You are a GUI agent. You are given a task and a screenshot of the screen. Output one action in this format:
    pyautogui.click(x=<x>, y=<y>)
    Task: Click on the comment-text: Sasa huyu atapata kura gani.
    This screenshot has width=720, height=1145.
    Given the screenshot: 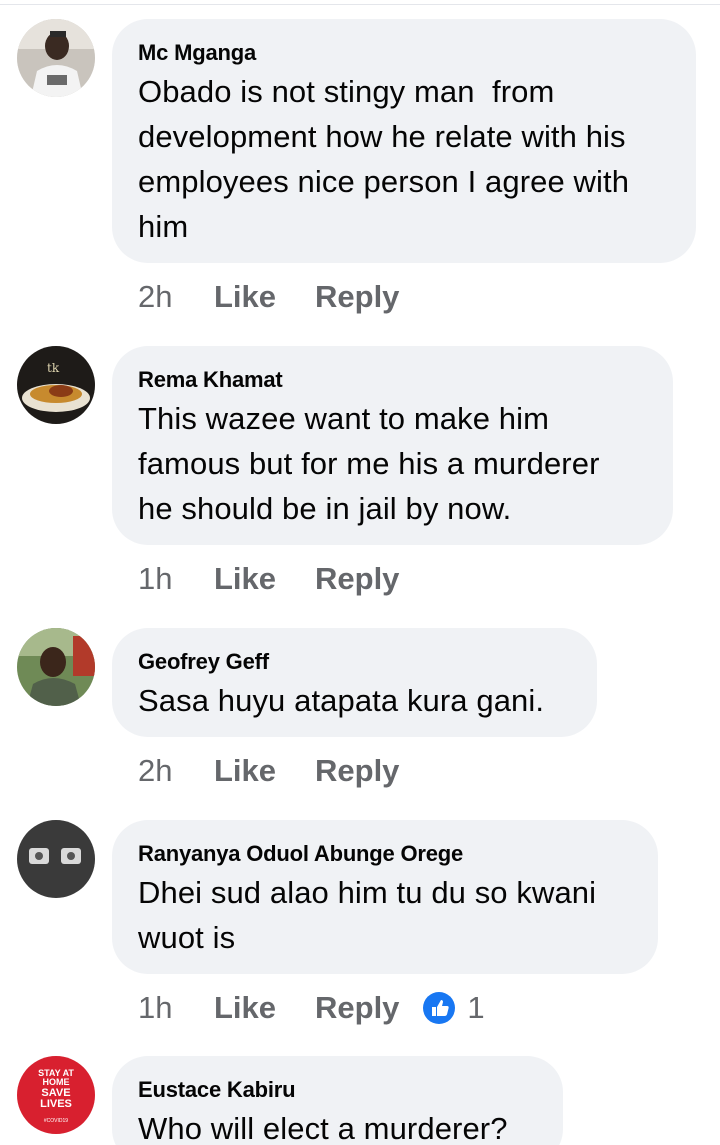 What is the action you would take?
    pyautogui.click(x=354, y=700)
    